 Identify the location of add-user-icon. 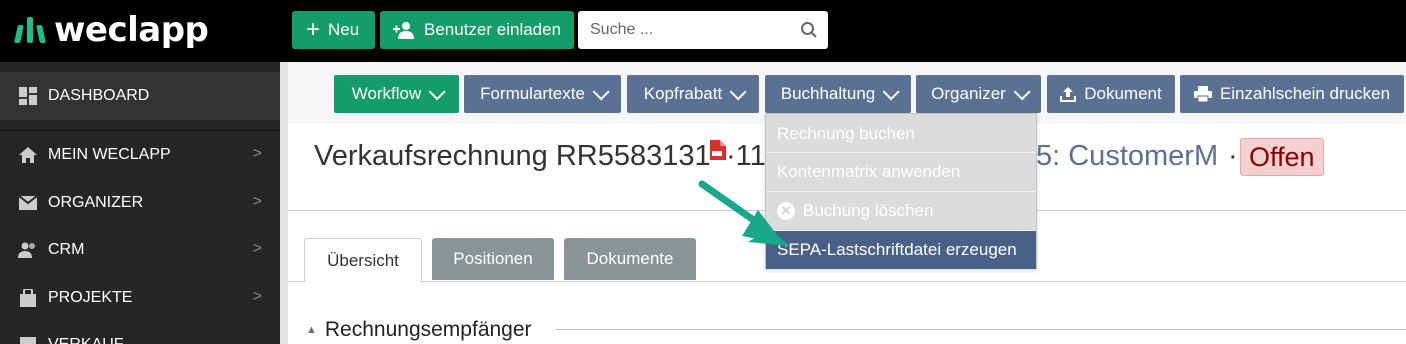
(403, 30).